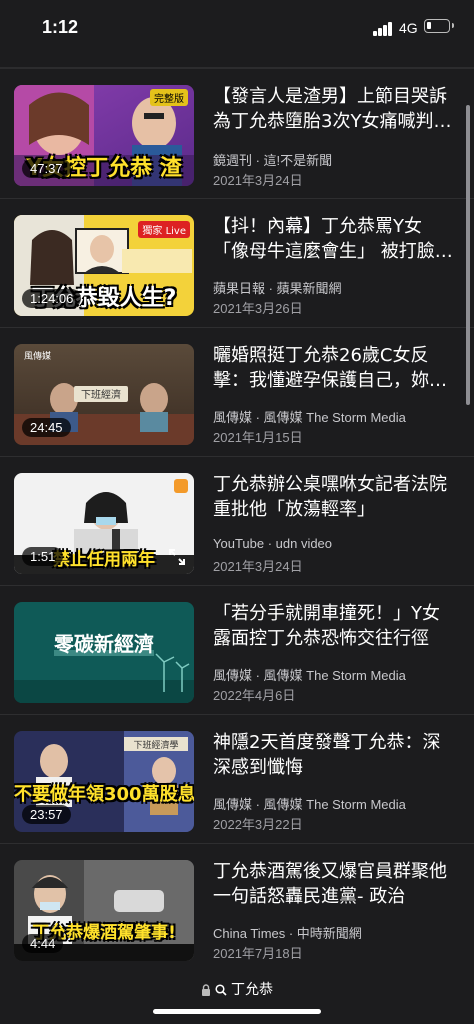  What do you see at coordinates (258, 437) in the screenshot?
I see `video-date: 2021年1月15日` at bounding box center [258, 437].